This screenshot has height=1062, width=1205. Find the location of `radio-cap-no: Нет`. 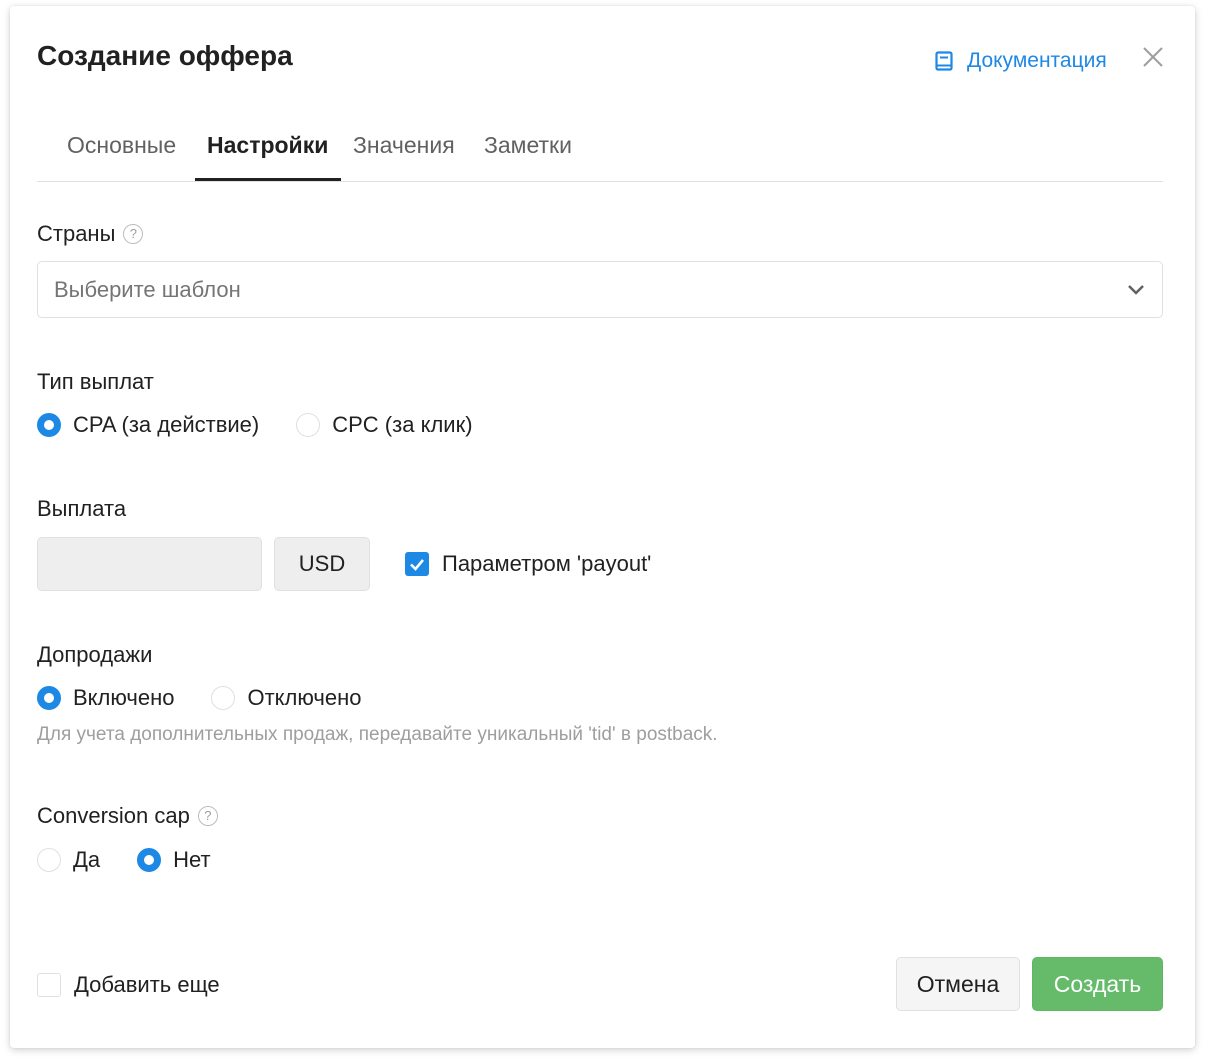

radio-cap-no: Нет is located at coordinates (174, 860).